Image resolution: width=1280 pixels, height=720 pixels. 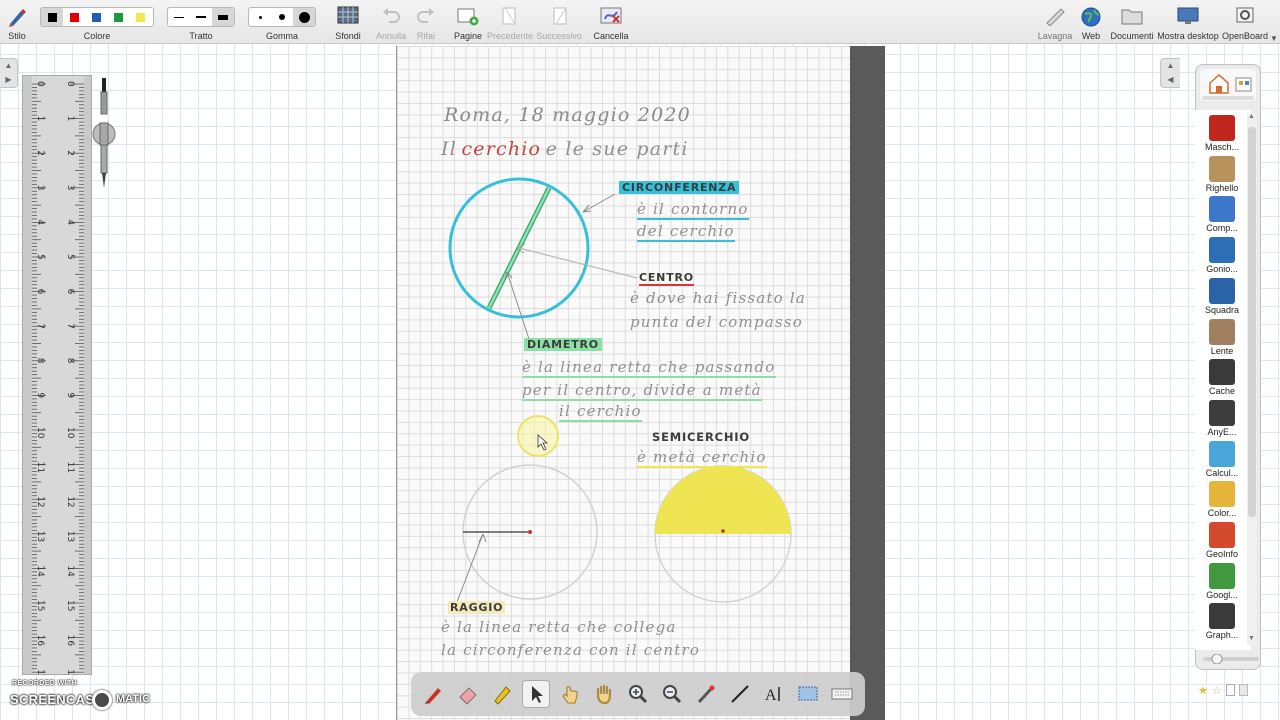 I want to click on hand-icon, so click(x=604, y=694).